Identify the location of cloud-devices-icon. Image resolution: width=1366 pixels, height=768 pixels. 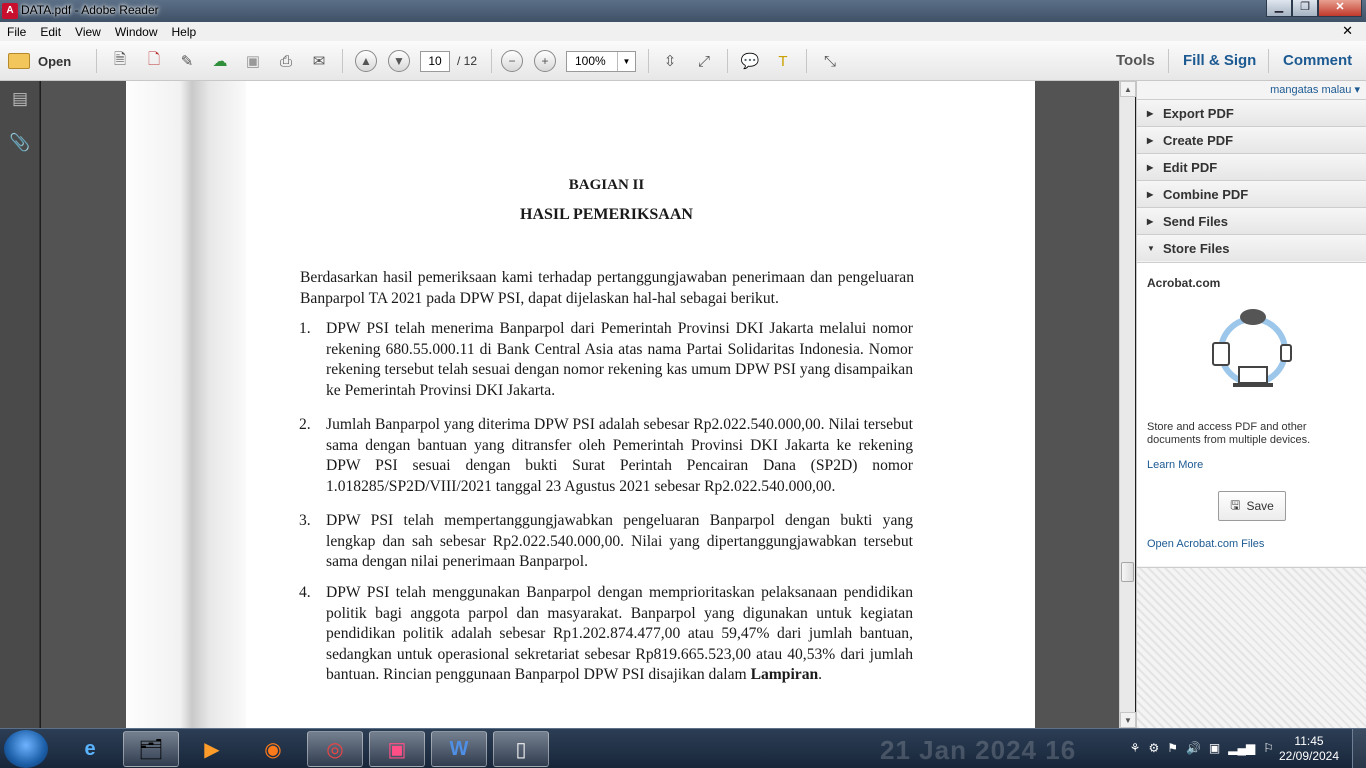
(1252, 348).